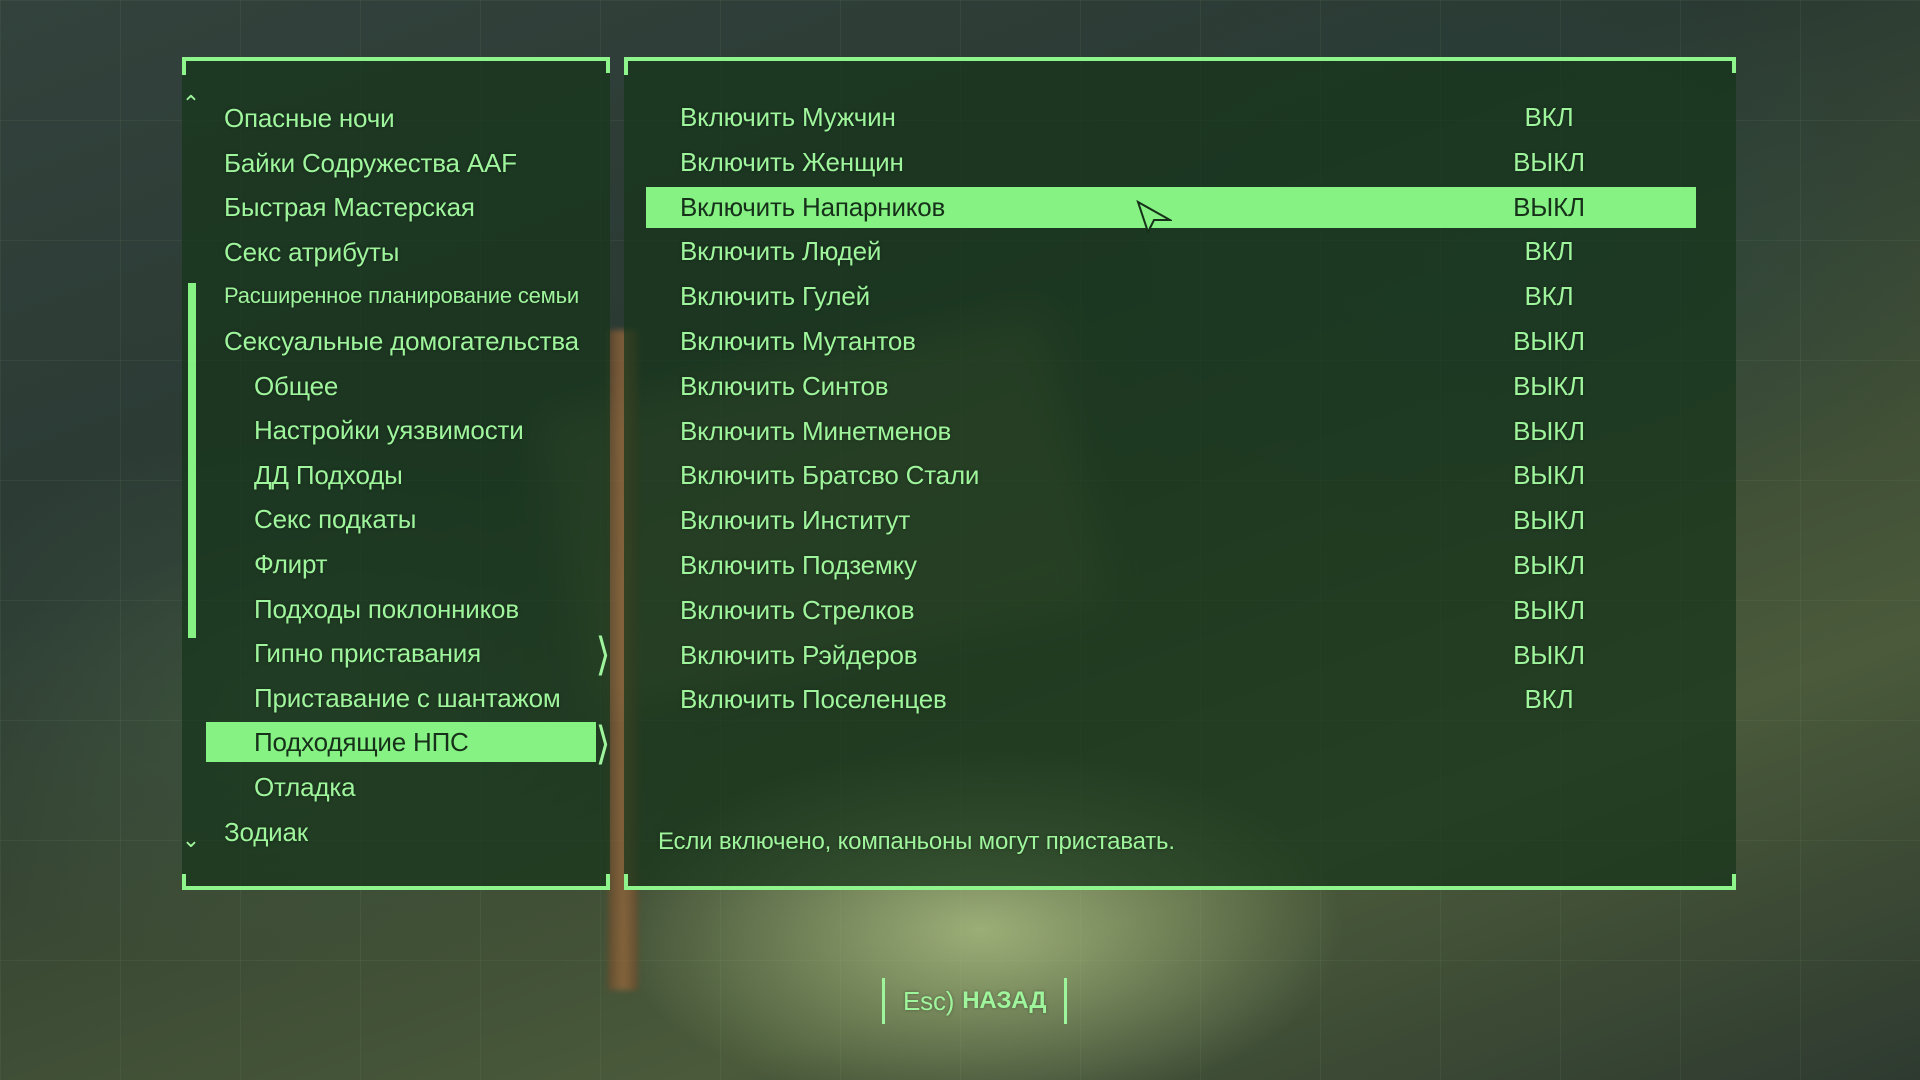  Describe the element at coordinates (1171, 431) in the screenshot. I see `option-row: Включить Минетменов ВЫКЛ` at that location.